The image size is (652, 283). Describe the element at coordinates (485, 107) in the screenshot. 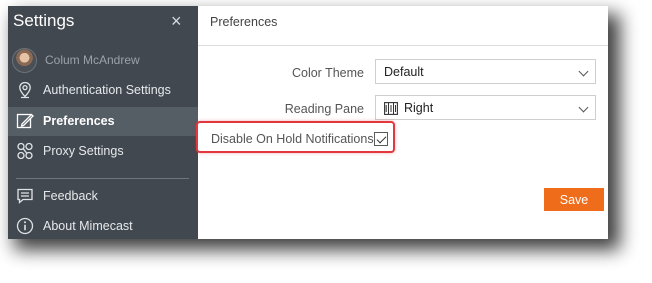

I see `reading-pane-select: Right` at that location.